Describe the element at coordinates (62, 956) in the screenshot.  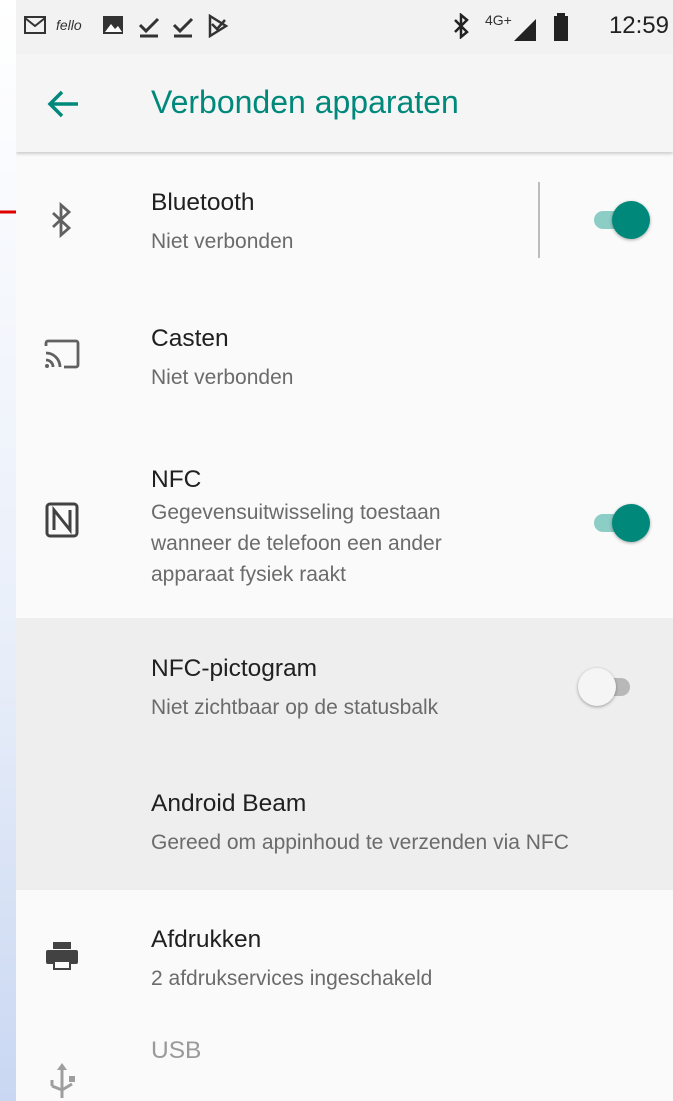
I see `print-icon` at that location.